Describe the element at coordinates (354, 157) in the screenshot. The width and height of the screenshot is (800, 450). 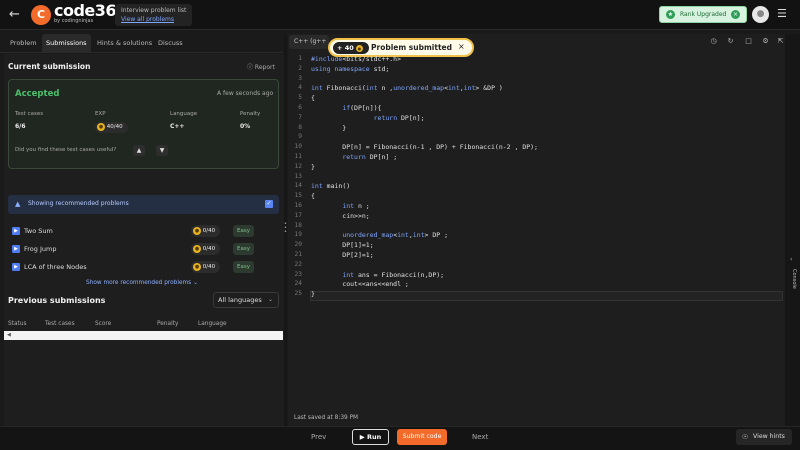
I see `code-line: return DP[n] ;` at that location.